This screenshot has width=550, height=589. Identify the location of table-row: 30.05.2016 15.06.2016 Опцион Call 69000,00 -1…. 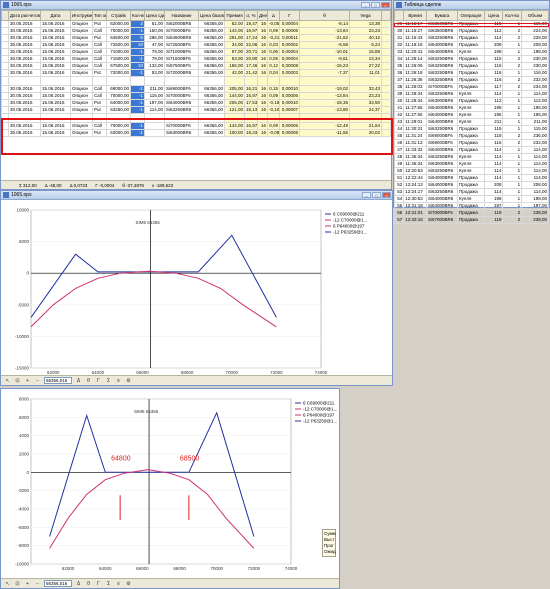
(196, 89).